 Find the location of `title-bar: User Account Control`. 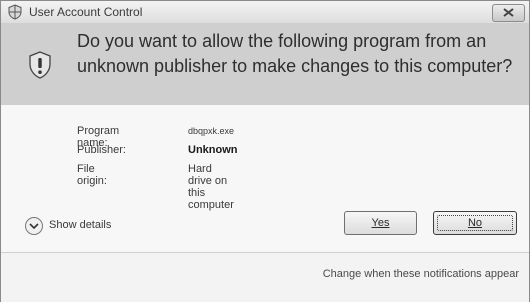

title-bar: User Account Control is located at coordinates (265, 12).